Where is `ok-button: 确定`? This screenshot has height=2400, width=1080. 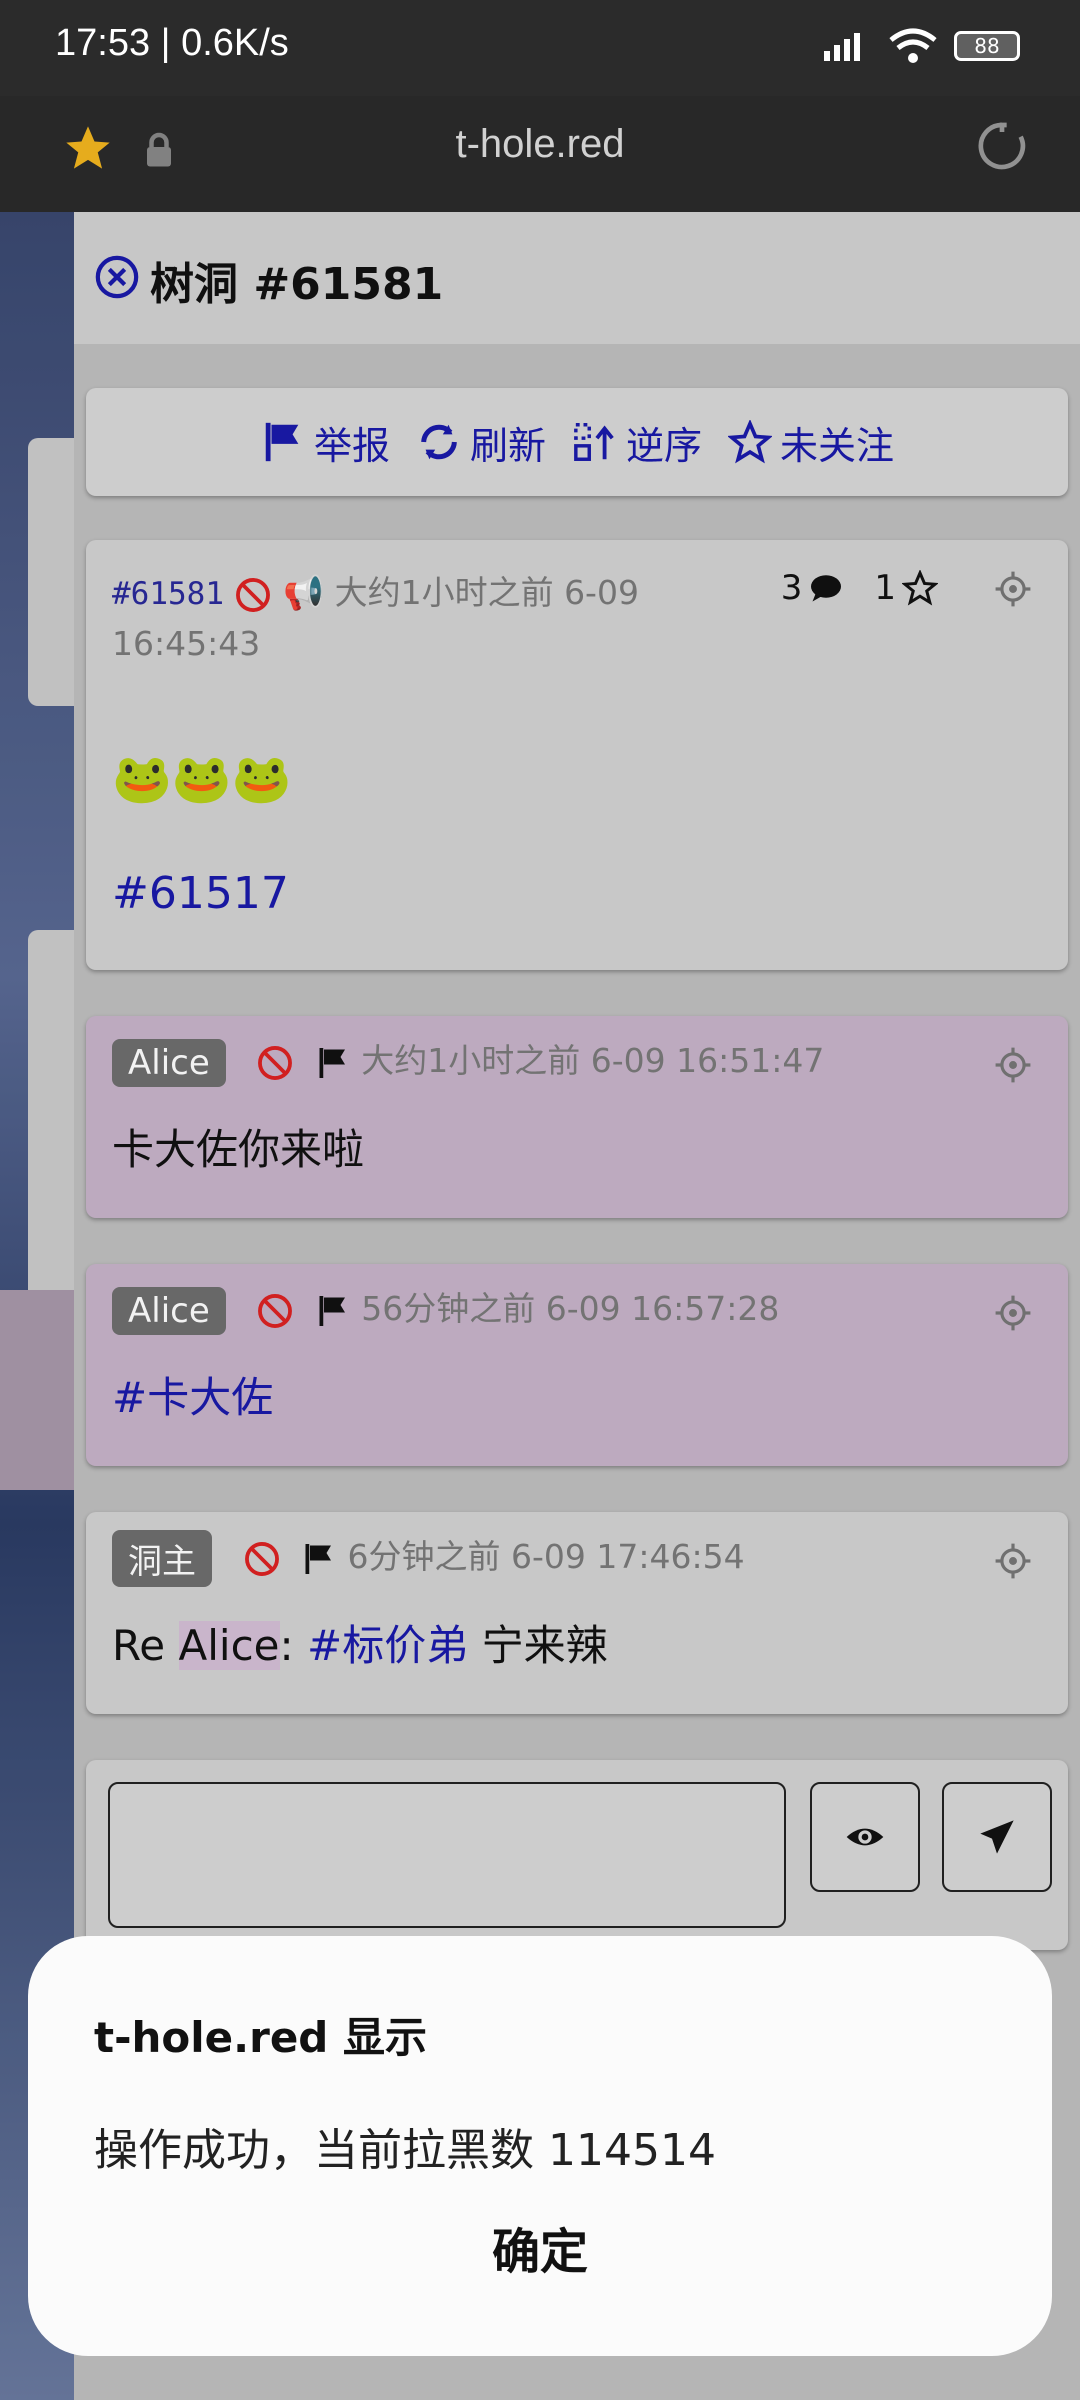
ok-button: 确定 is located at coordinates (540, 2247).